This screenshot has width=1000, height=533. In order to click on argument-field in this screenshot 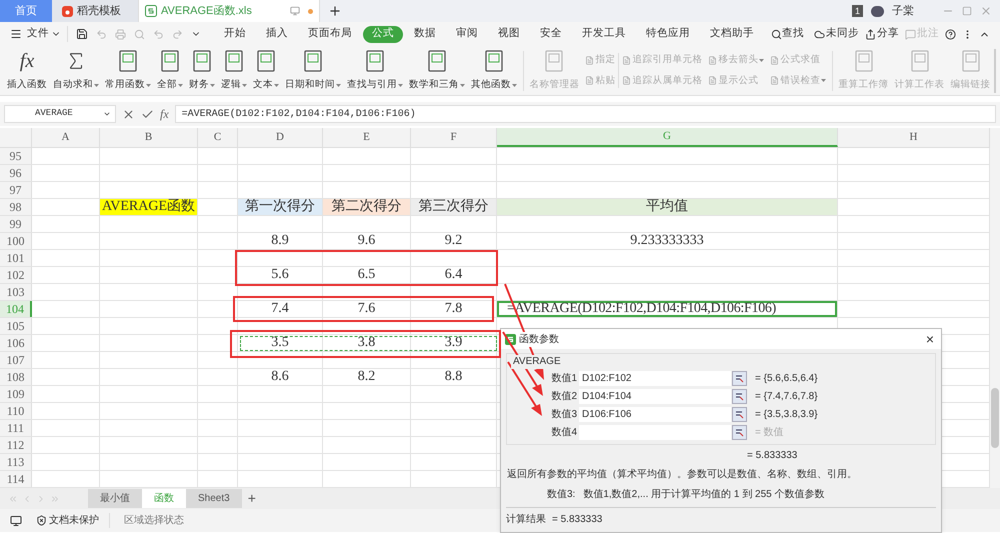, I will do `click(655, 432)`.